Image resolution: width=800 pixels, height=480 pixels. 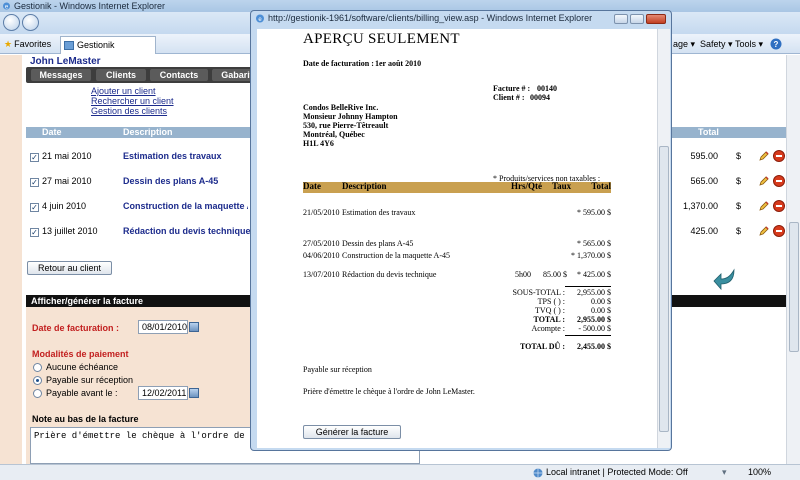 I want to click on col-description: Description, so click(x=148, y=132).